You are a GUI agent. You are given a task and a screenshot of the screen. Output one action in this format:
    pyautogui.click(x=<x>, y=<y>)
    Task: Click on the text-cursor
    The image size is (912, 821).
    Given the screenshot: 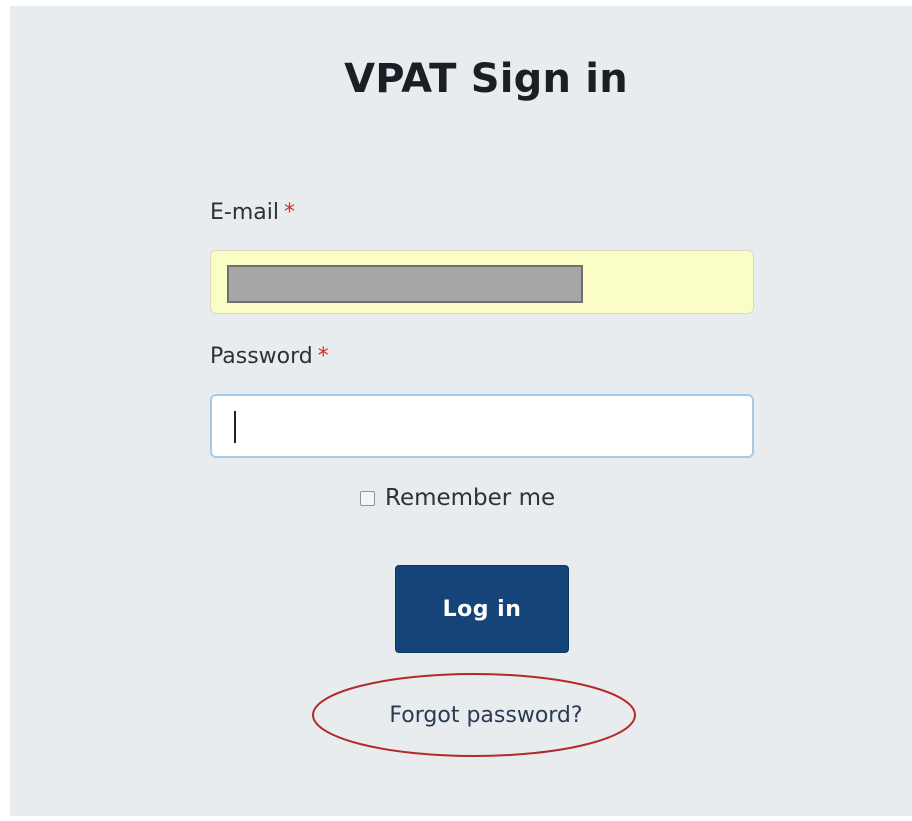 What is the action you would take?
    pyautogui.click(x=235, y=427)
    